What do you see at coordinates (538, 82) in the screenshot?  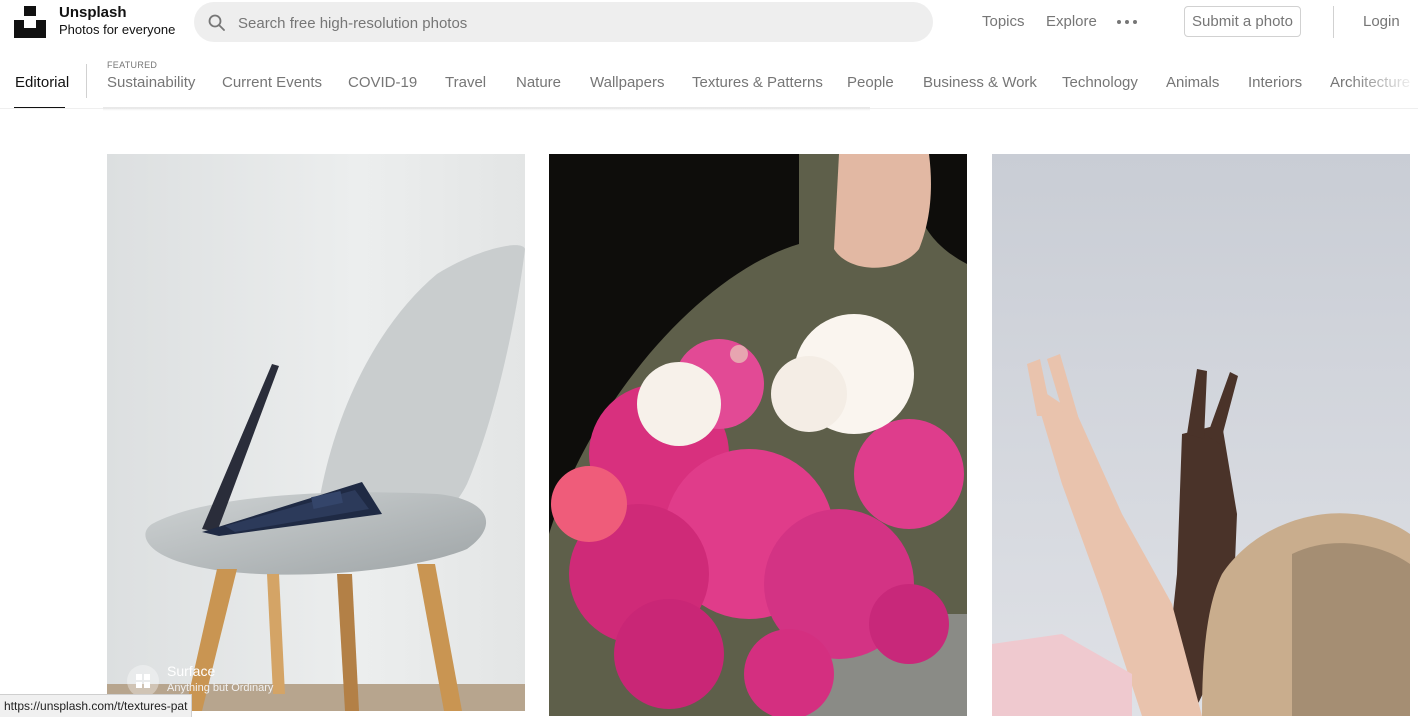 I see `topic-nature: Nature` at bounding box center [538, 82].